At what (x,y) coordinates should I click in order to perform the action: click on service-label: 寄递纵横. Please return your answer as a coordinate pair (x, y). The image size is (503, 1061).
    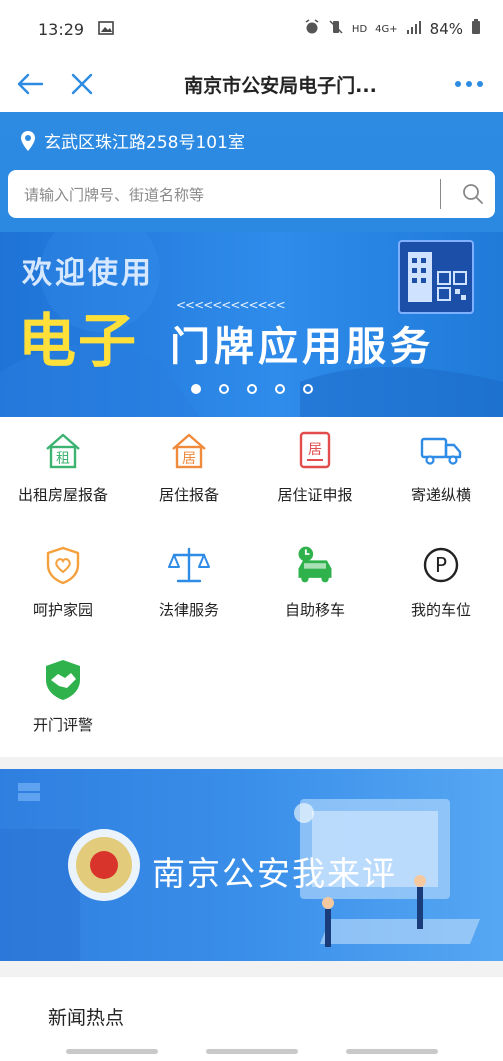
    Looking at the image, I should click on (440, 495).